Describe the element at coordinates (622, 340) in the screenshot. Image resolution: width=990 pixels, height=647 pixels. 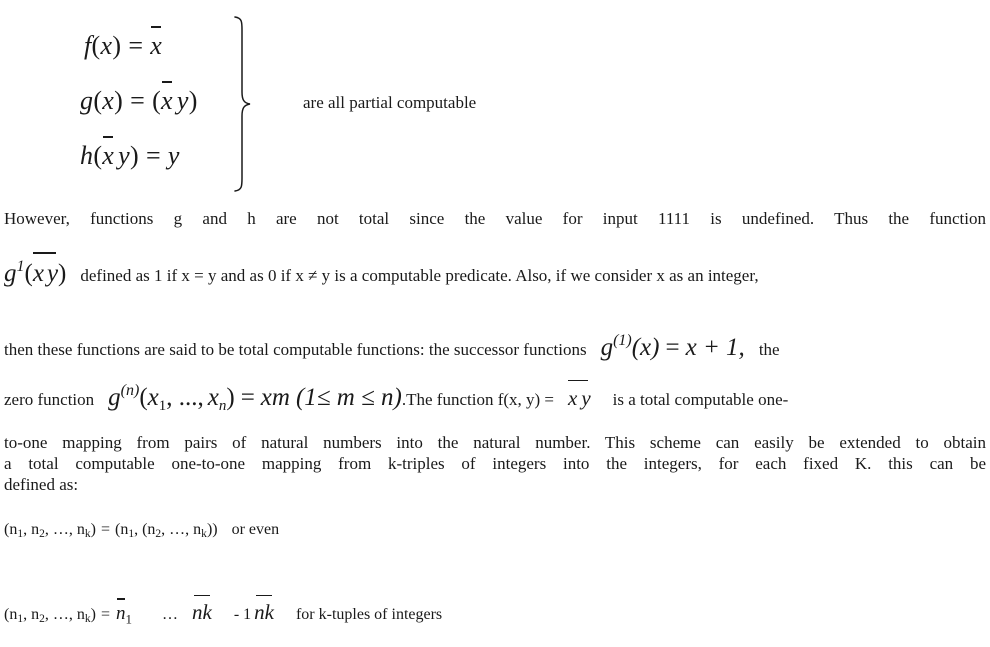
I see `successor-function-superscript: (1)` at that location.